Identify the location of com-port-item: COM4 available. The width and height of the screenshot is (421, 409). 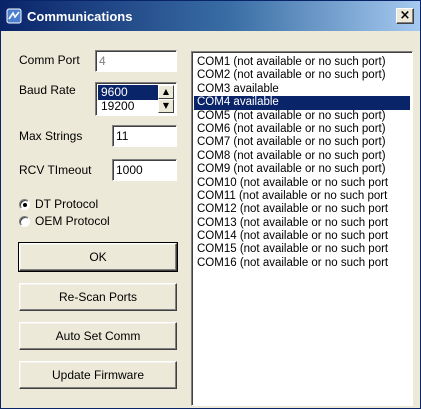
(302, 103).